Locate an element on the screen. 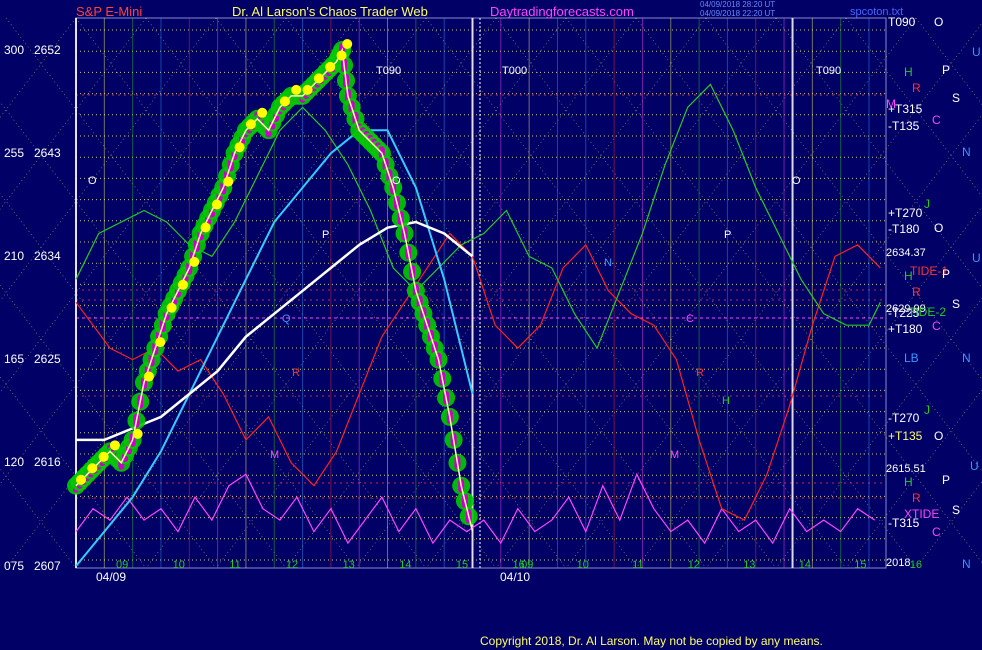  x-tick-day2: 11 is located at coordinates (637, 565).